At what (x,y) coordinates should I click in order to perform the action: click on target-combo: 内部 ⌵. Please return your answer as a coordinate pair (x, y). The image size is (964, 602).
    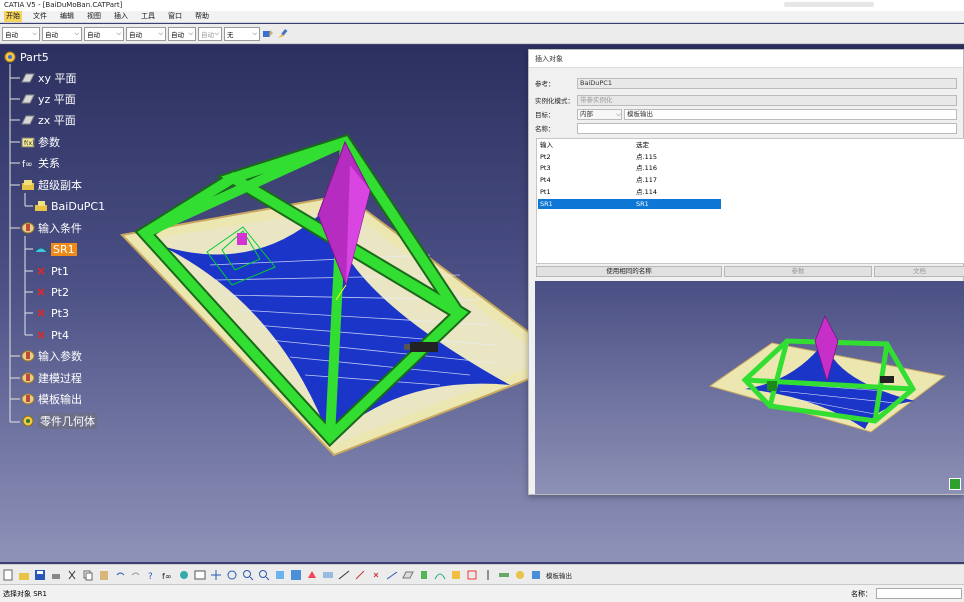
    Looking at the image, I should click on (599, 114).